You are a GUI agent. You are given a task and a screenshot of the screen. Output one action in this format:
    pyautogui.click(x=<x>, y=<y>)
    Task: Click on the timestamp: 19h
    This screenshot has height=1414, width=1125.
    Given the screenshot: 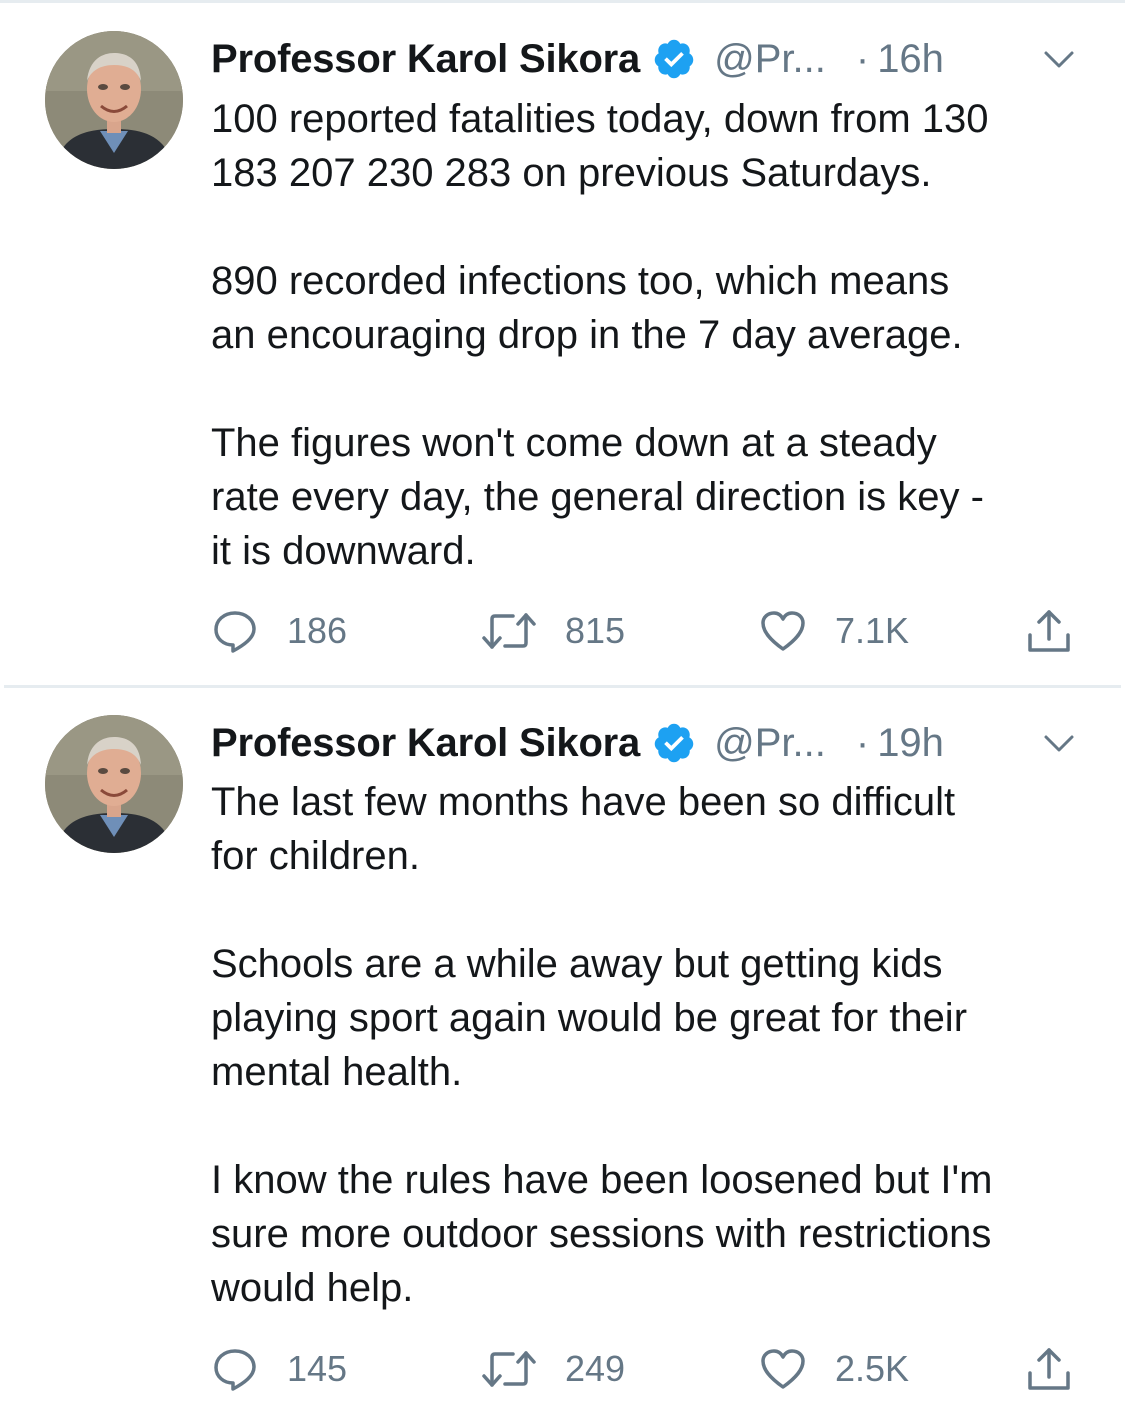 What is the action you would take?
    pyautogui.click(x=910, y=743)
    